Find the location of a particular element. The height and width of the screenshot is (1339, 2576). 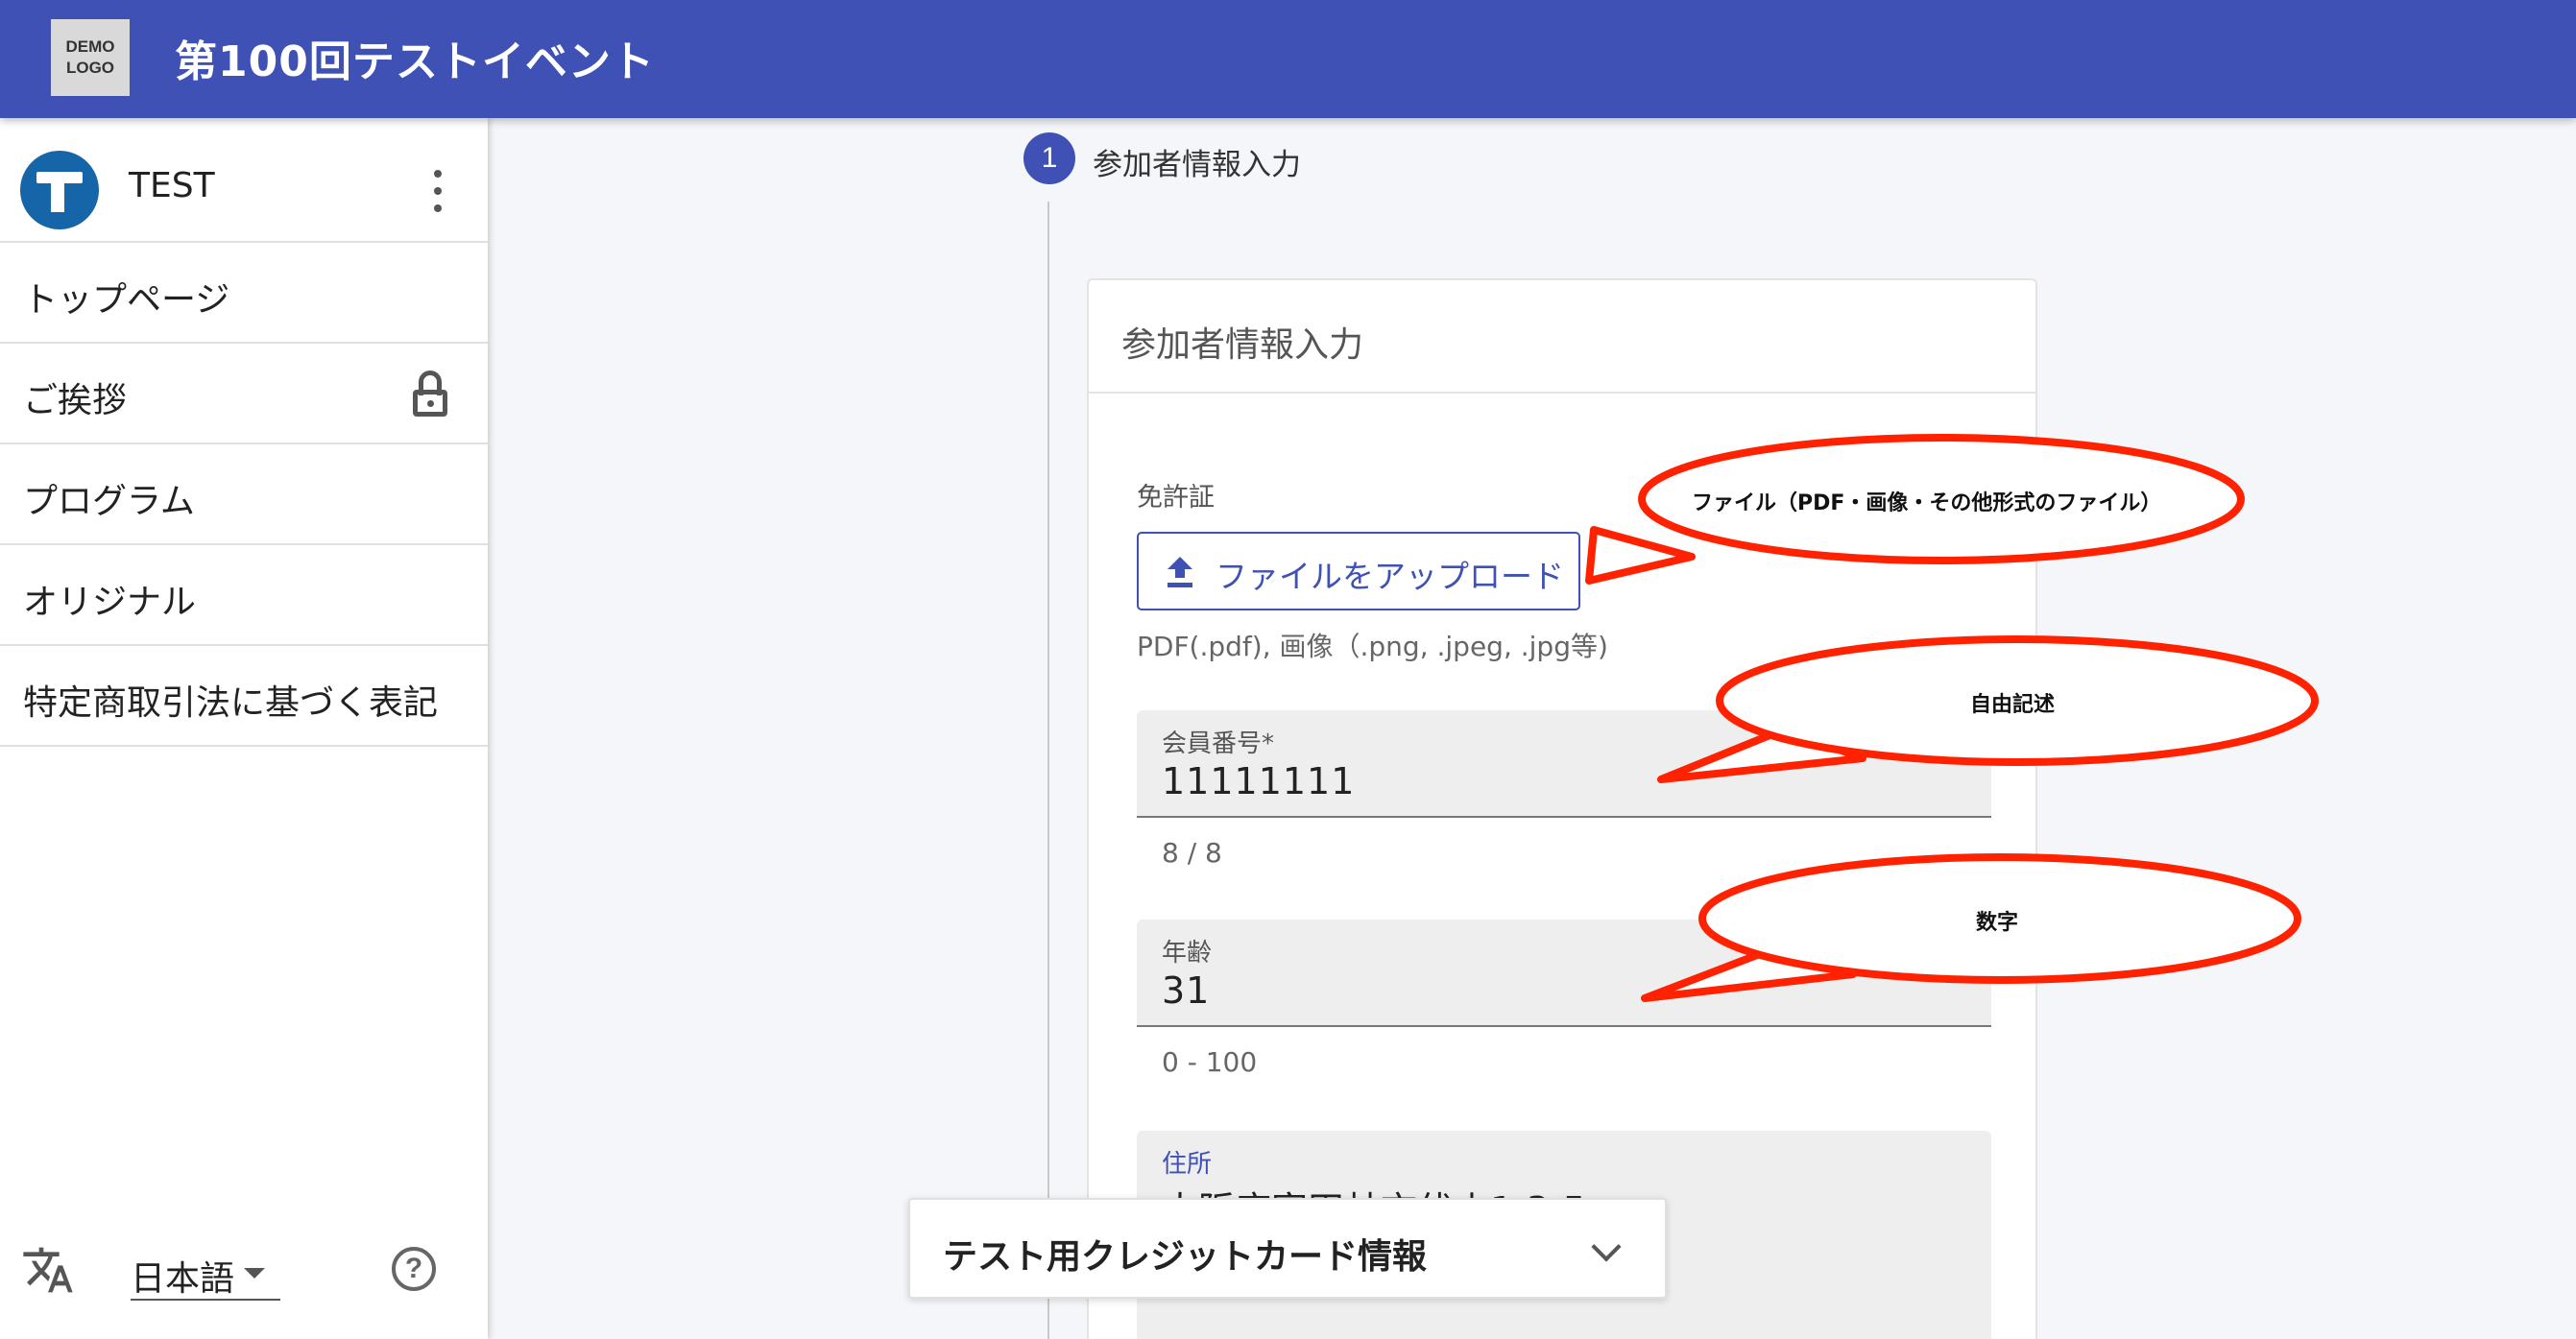

credit-card-info-panel: テスト用クレジットカード情報 is located at coordinates (1287, 1248).